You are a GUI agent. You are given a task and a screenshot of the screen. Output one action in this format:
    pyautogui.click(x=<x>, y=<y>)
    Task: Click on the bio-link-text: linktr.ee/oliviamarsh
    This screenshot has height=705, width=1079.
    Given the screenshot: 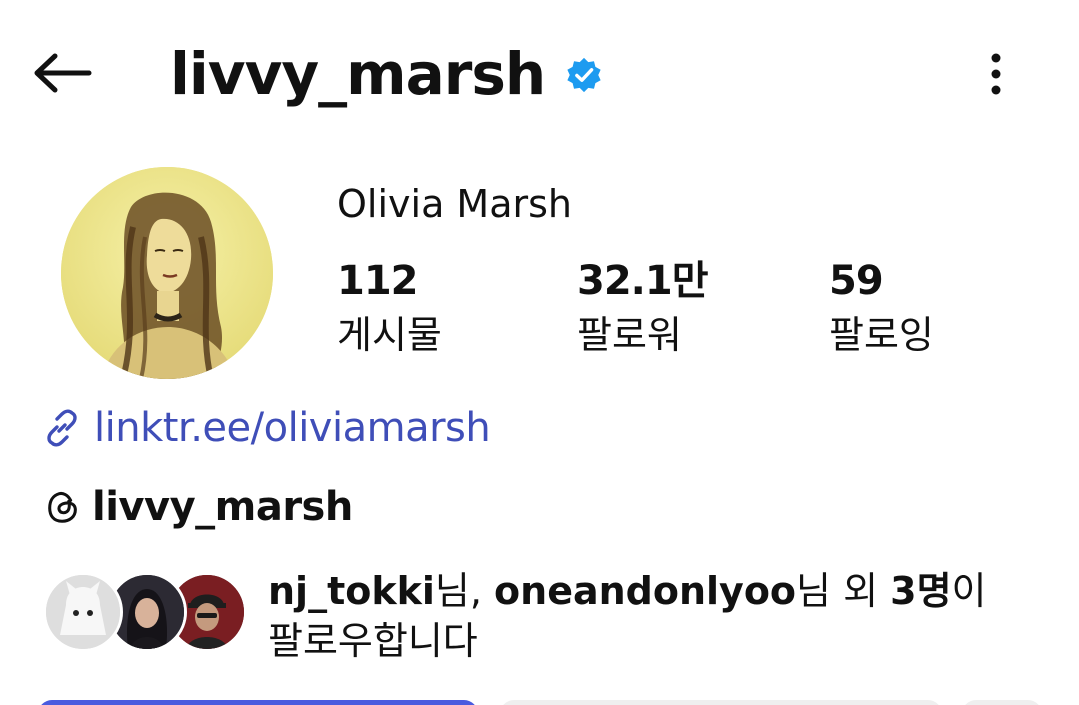 What is the action you would take?
    pyautogui.click(x=292, y=428)
    